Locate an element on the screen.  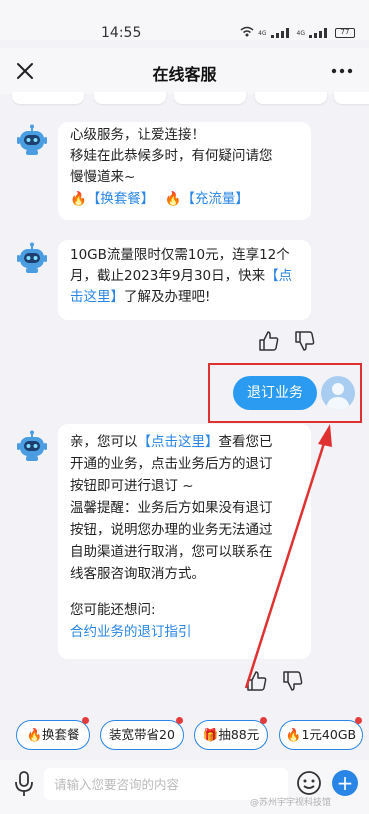
link-change-plan: 【换套餐】 is located at coordinates (121, 199).